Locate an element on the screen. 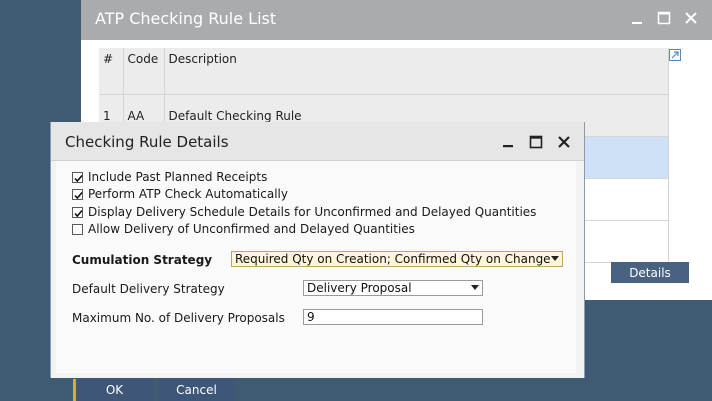 This screenshot has height=401, width=712. list-window-titlebar: ATP Checking Rule List is located at coordinates (396, 20).